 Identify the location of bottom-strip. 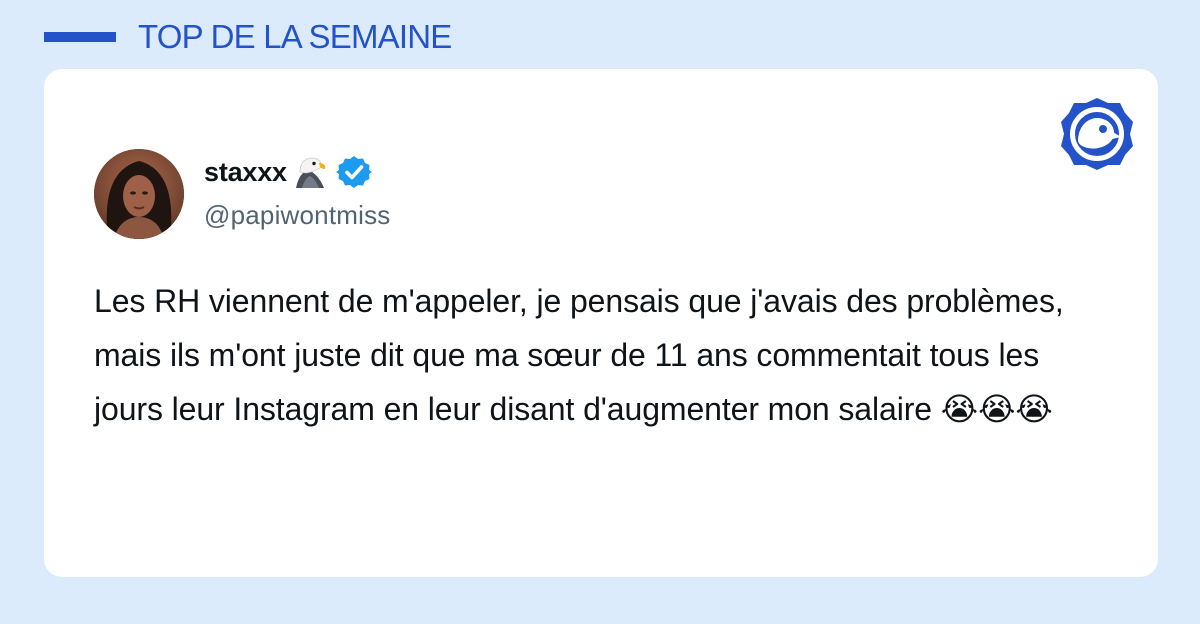
(600, 626).